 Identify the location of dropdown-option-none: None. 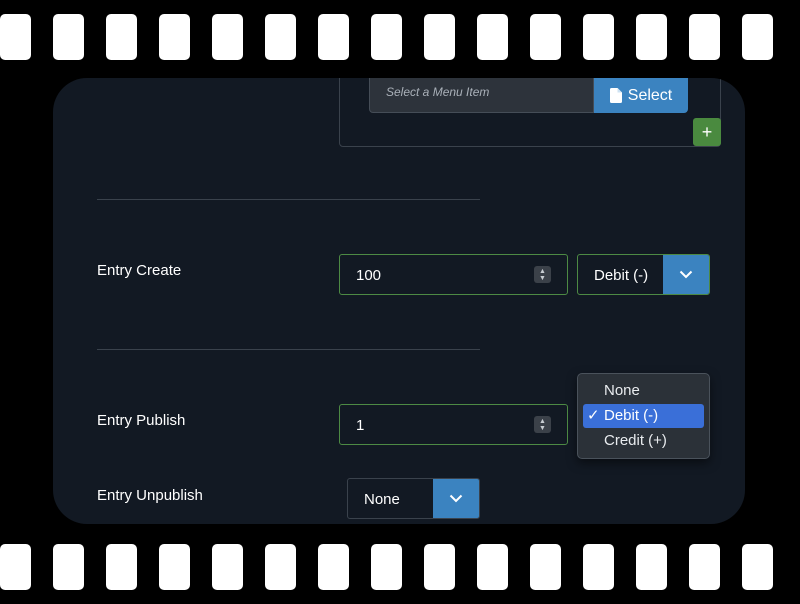
(643, 391).